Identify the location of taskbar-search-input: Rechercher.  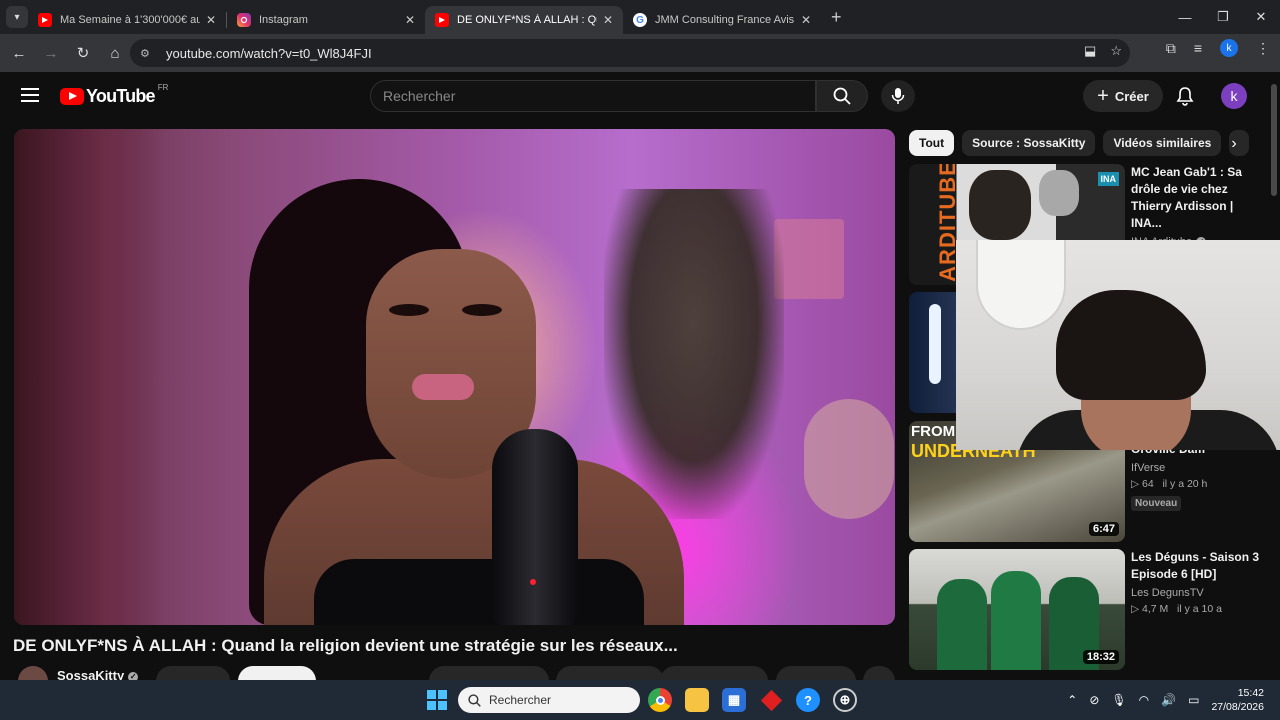
(549, 700).